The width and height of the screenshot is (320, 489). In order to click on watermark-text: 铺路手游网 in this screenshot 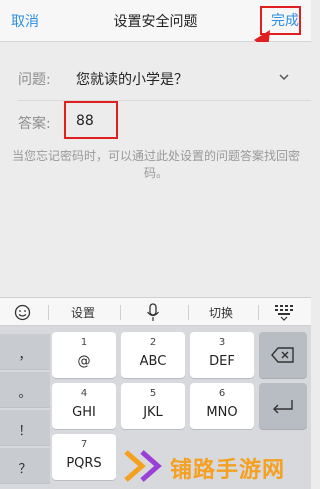, I will do `click(228, 470)`.